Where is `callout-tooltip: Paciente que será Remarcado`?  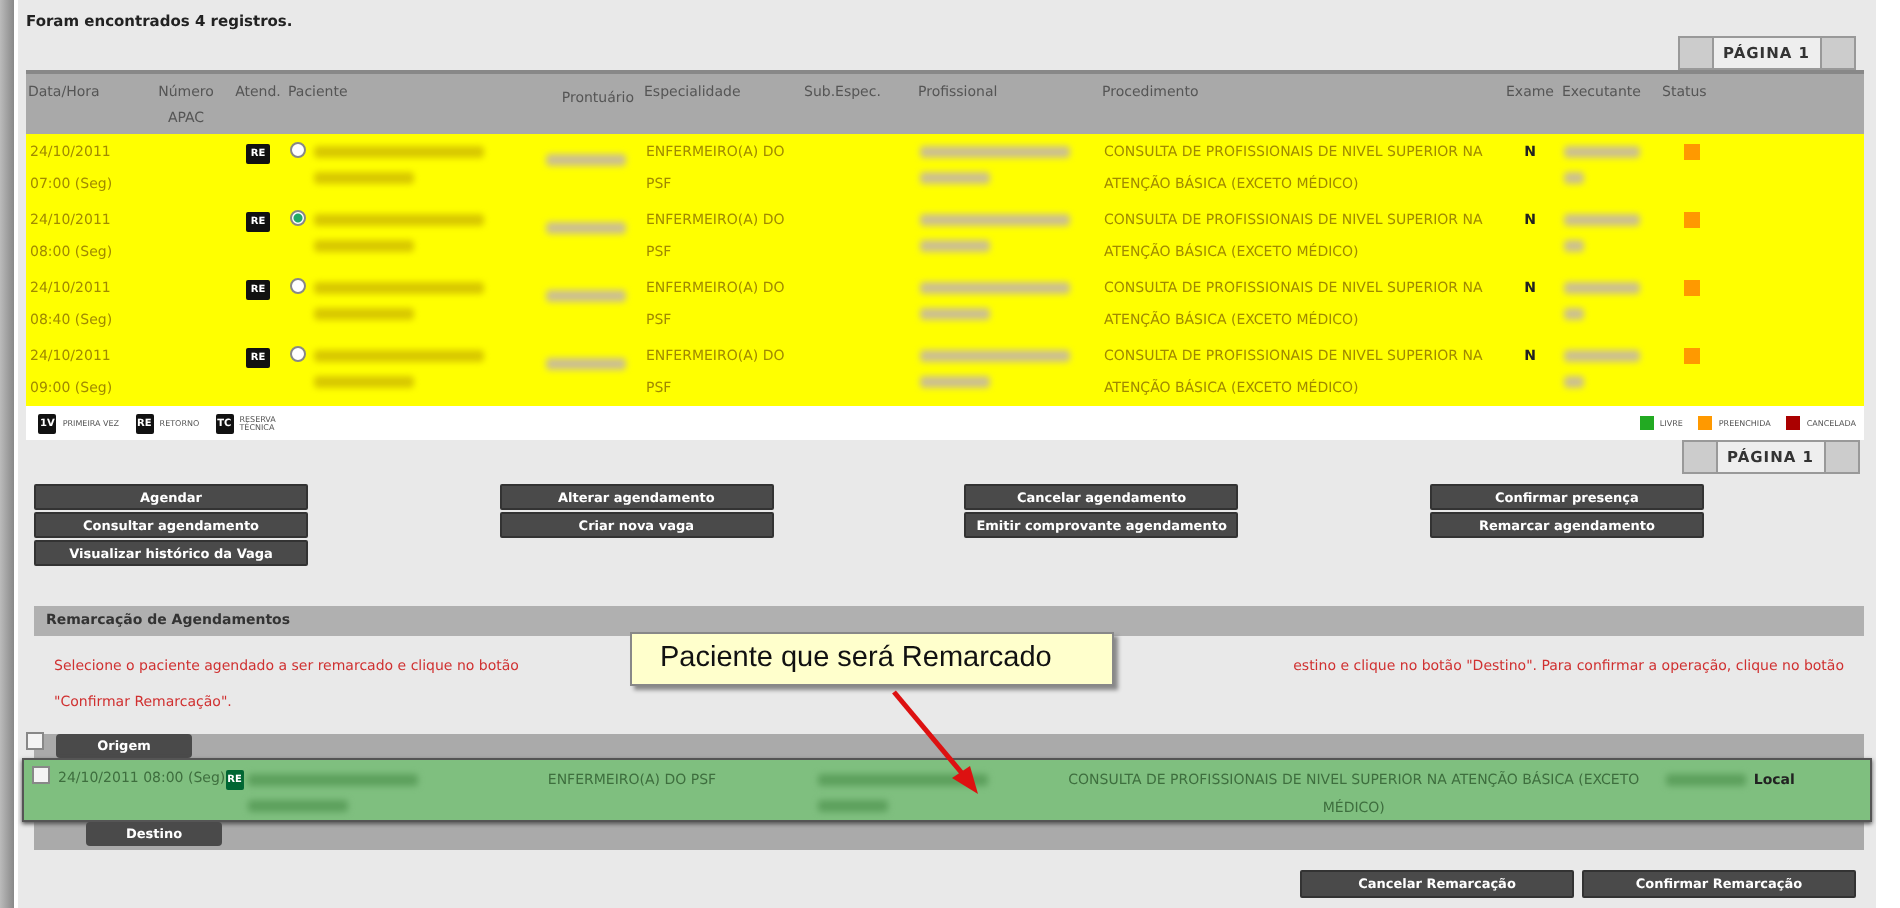
callout-tooltip: Paciente que será Remarcado is located at coordinates (872, 659).